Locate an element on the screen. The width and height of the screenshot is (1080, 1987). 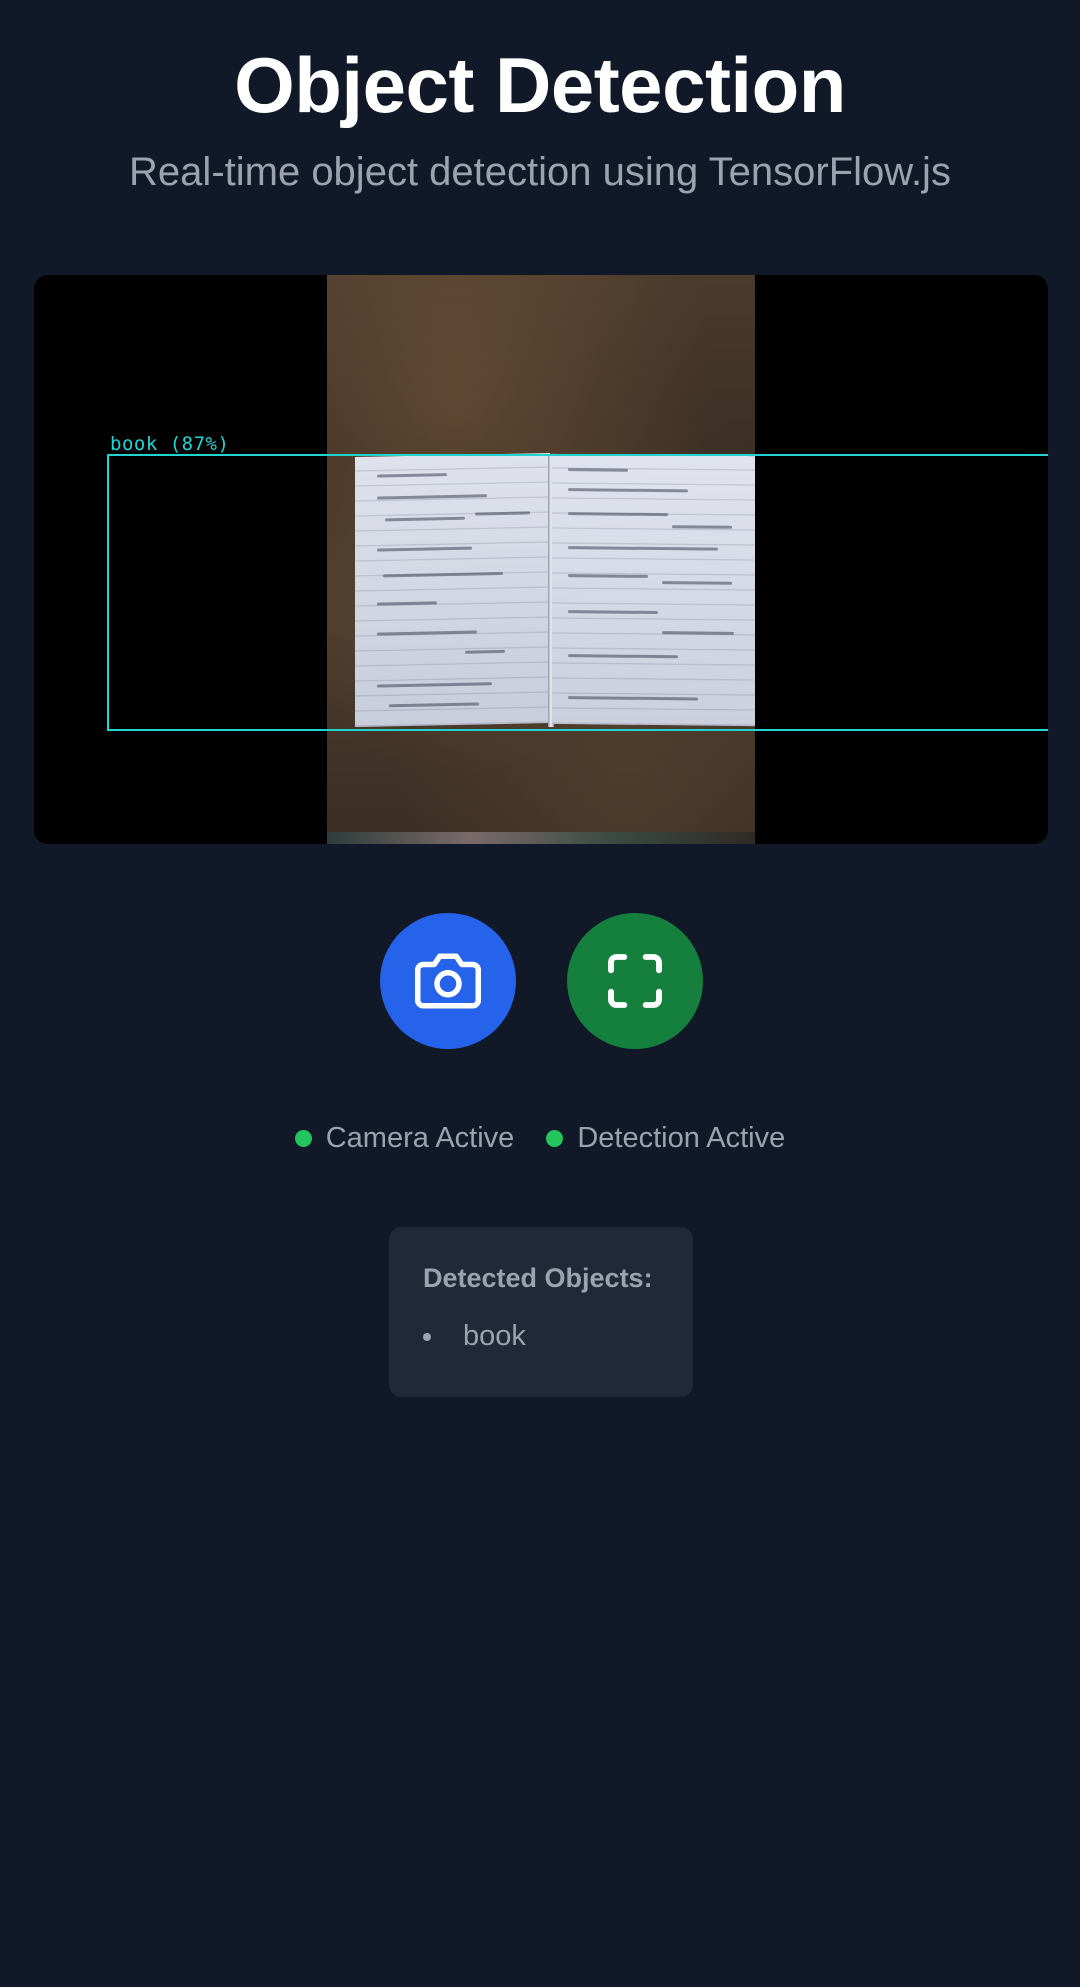
detection-status-label: Detection Active is located at coordinates (681, 1137).